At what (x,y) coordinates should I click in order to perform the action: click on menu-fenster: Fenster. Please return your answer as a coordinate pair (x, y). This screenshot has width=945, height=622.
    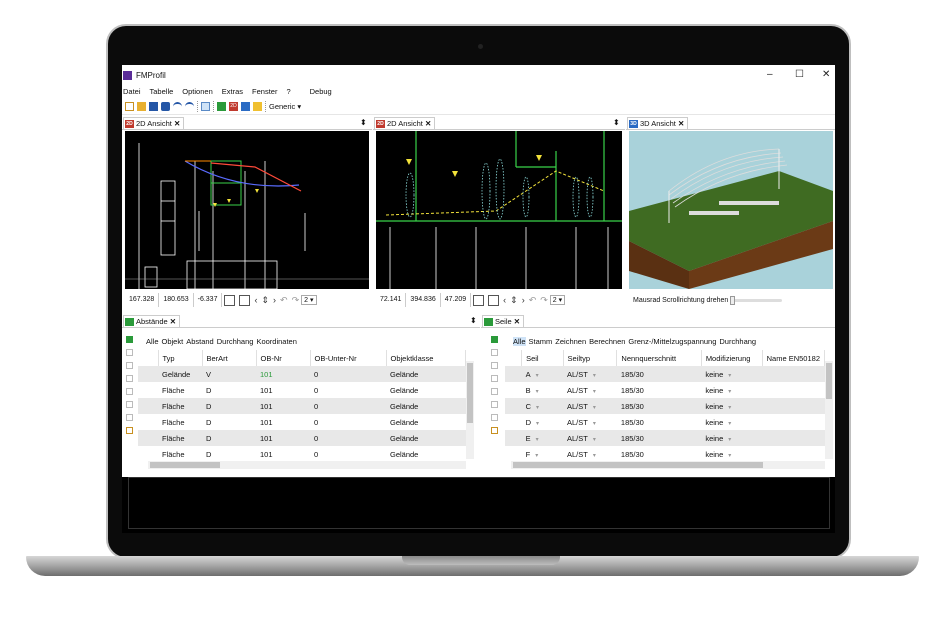
    Looking at the image, I should click on (264, 93).